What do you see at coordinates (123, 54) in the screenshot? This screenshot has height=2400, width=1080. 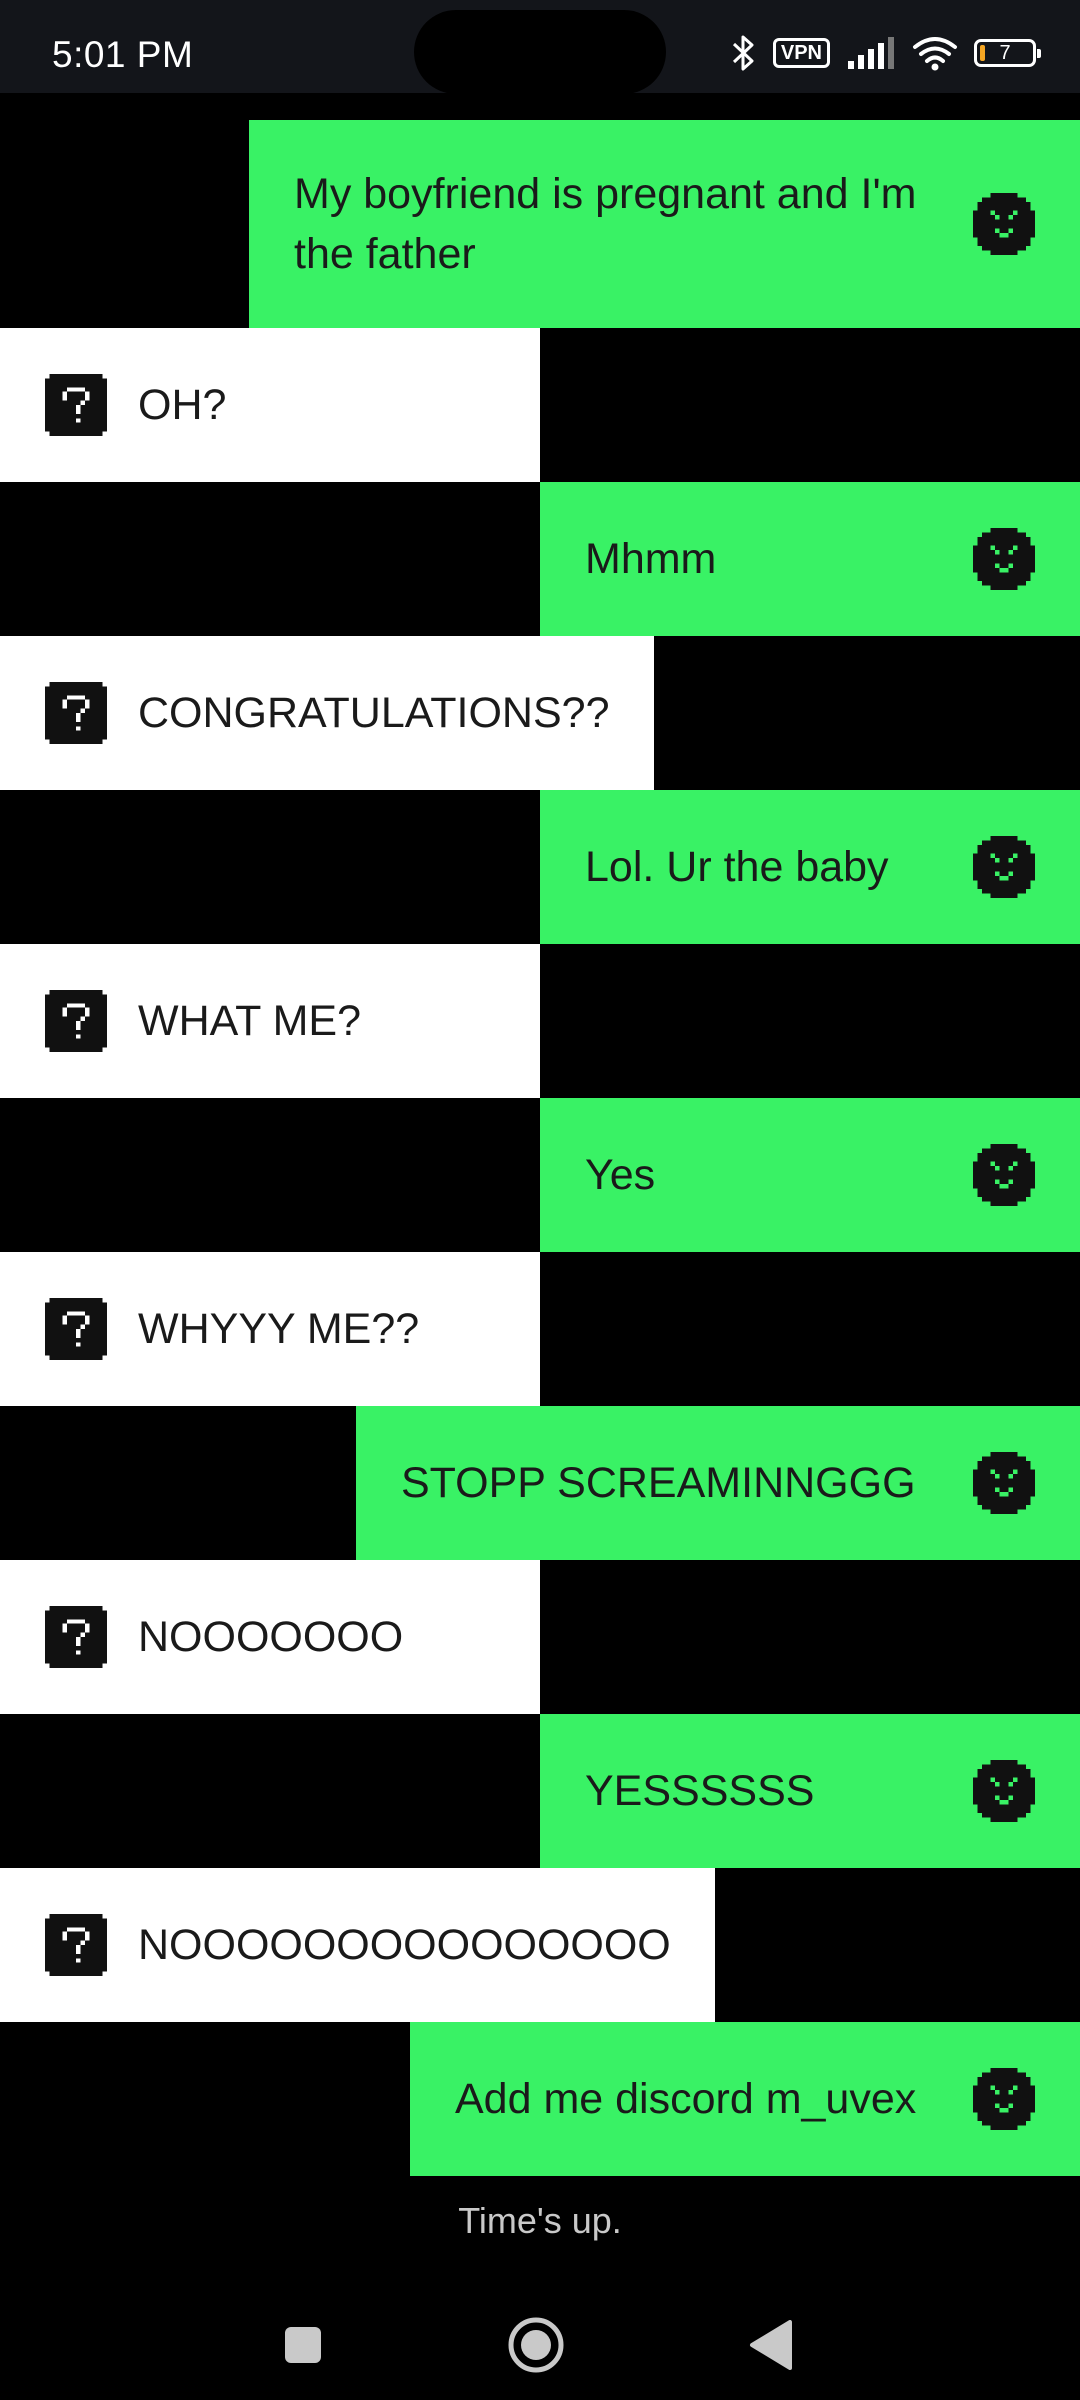 I see `status-time: 5:01 PM` at bounding box center [123, 54].